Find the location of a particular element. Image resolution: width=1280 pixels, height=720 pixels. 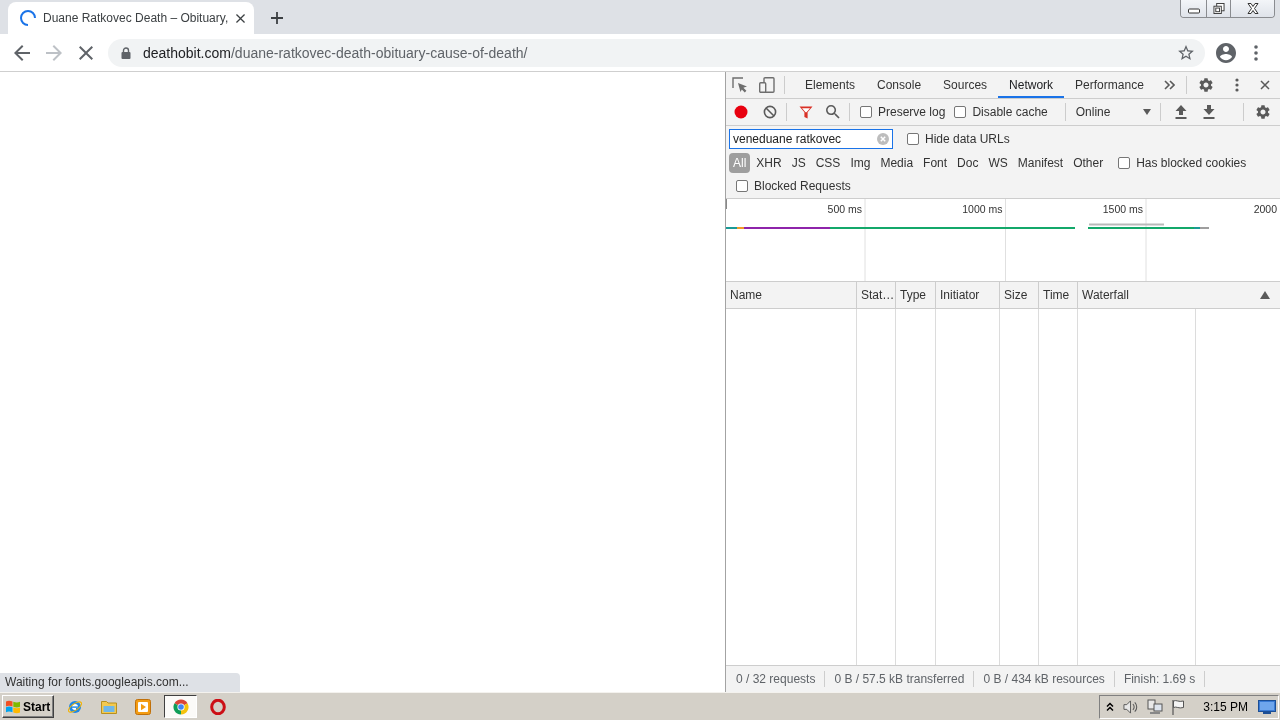

type-filter-button: Doc is located at coordinates (968, 163).